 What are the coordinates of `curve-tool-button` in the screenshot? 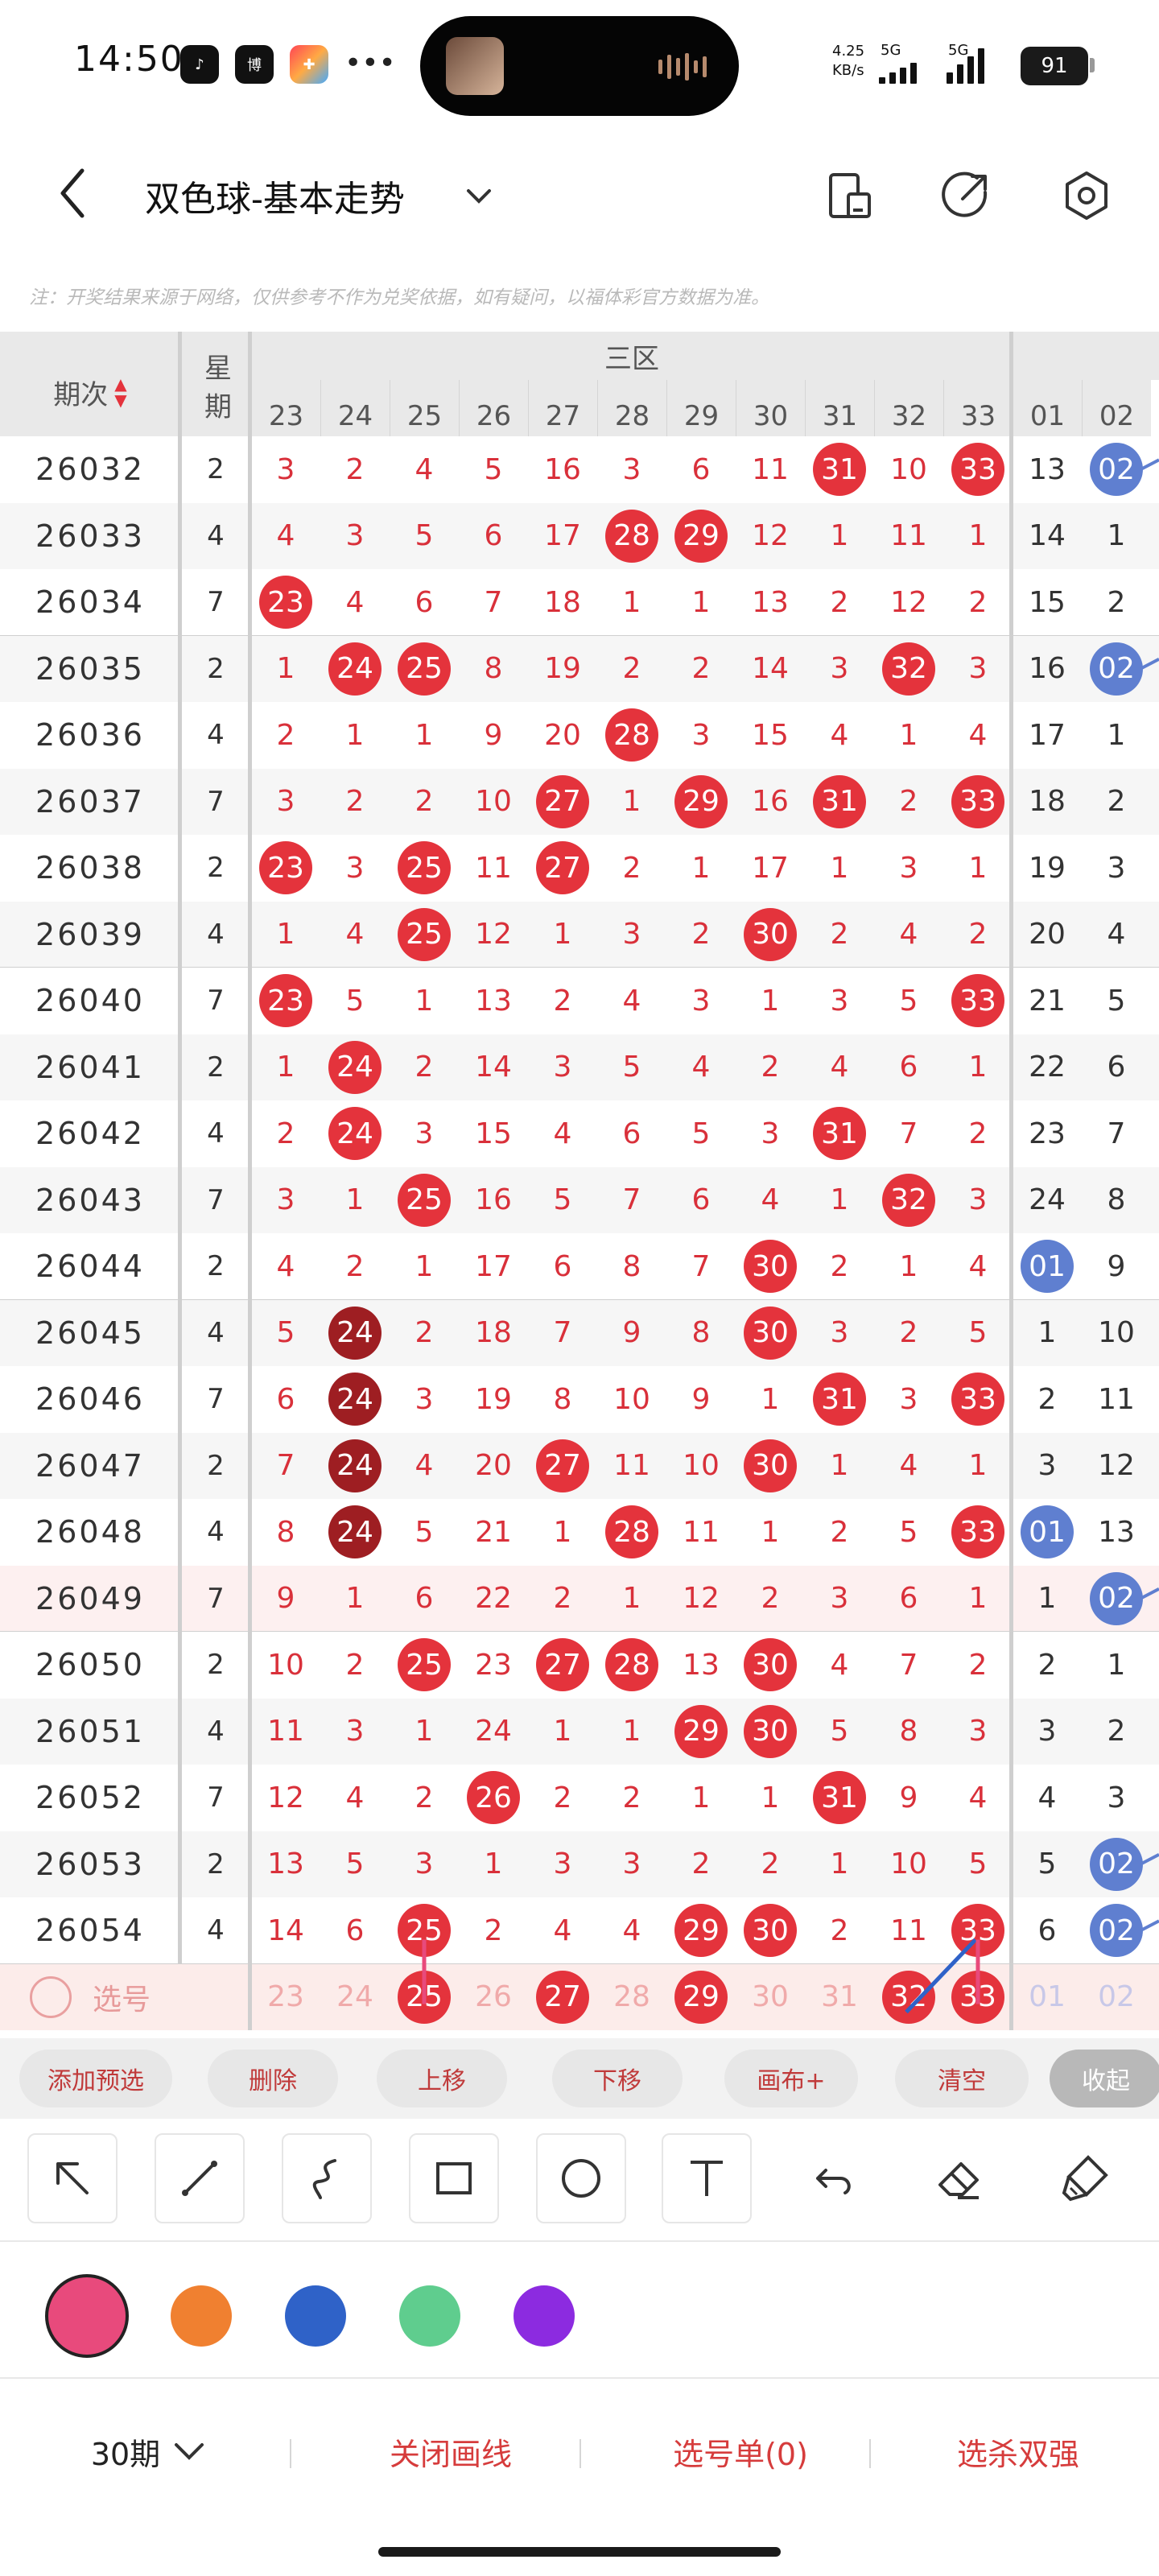 It's located at (327, 2178).